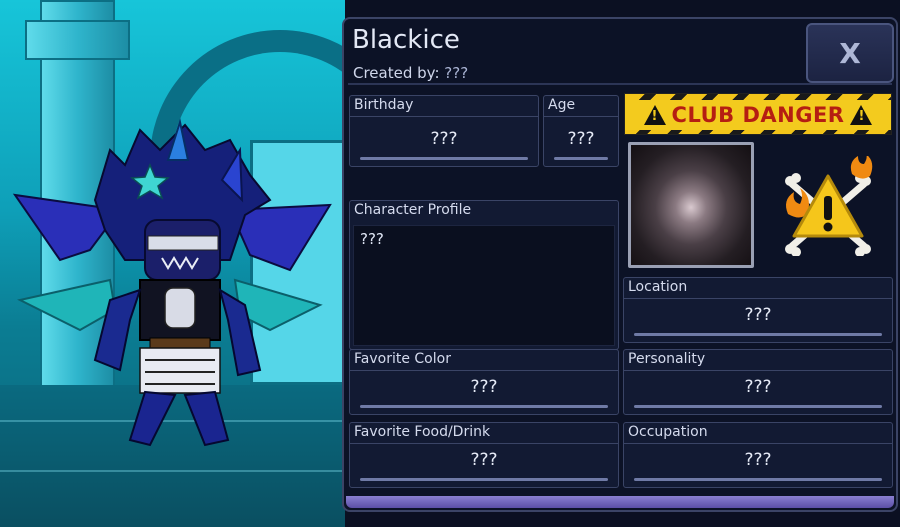 The height and width of the screenshot is (527, 900). I want to click on birthday-value: ???, so click(444, 139).